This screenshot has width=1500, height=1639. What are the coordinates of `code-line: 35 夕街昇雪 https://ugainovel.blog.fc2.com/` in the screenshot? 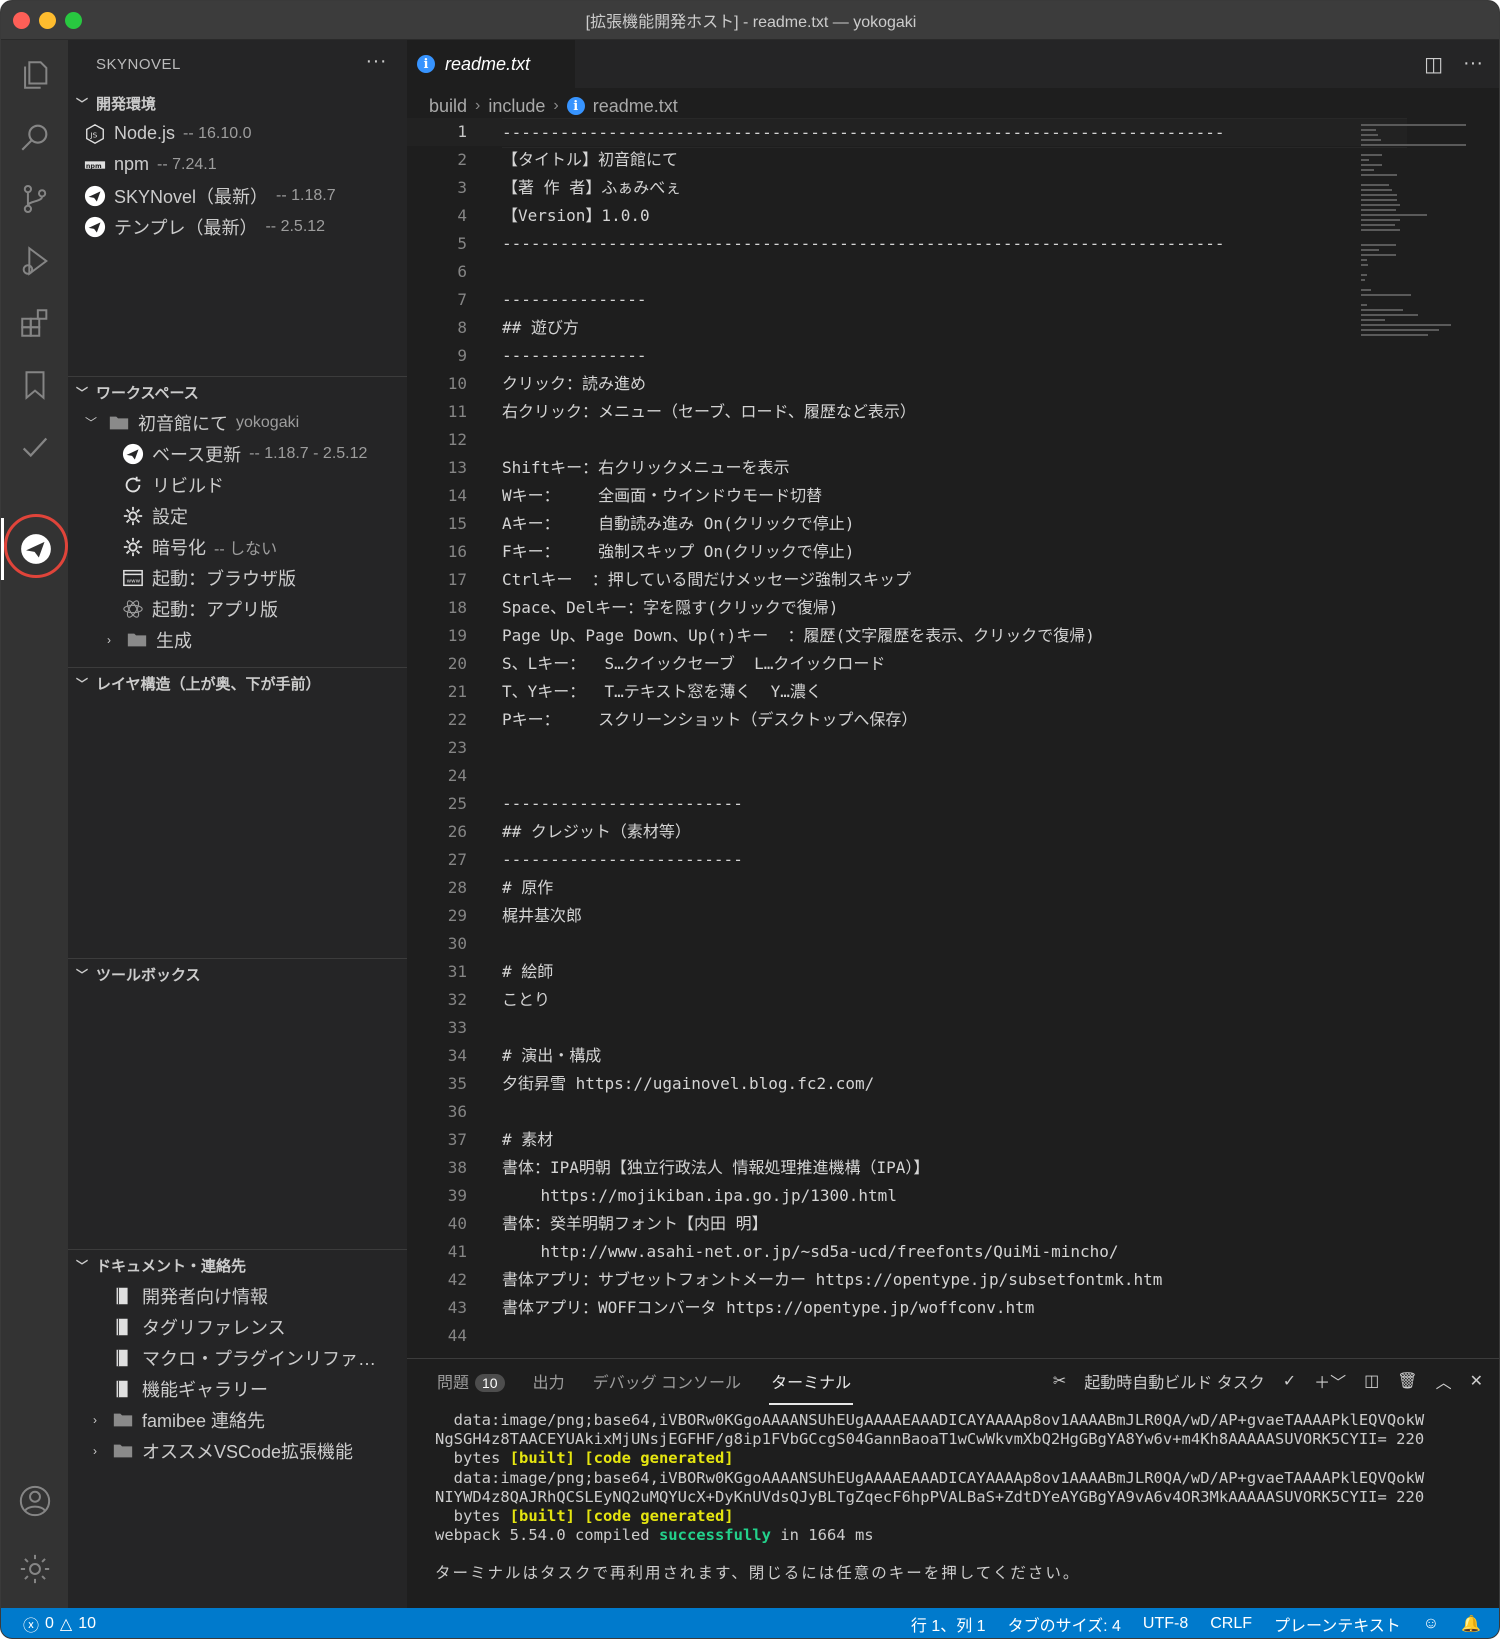 It's located at (907, 1084).